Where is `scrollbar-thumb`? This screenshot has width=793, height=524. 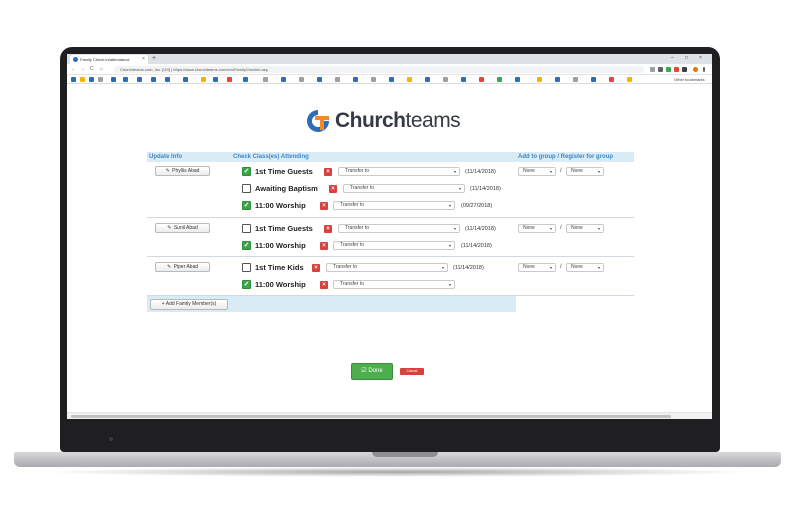 scrollbar-thumb is located at coordinates (371, 416).